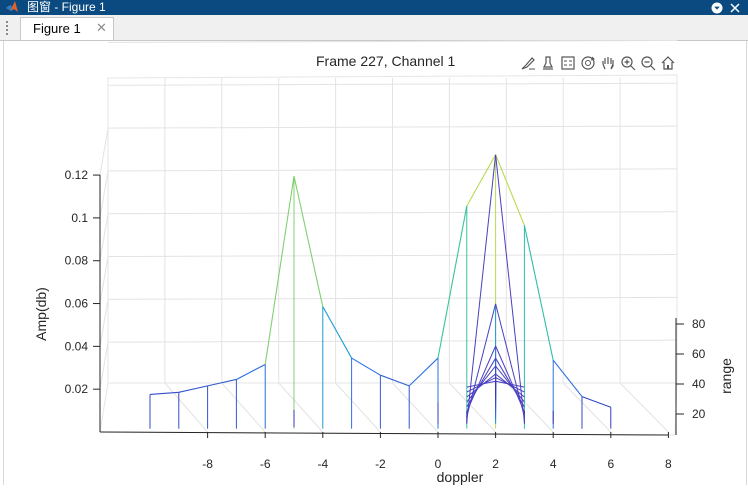 Image resolution: width=748 pixels, height=488 pixels. What do you see at coordinates (207, 464) in the screenshot?
I see `x-tick-label: -8` at bounding box center [207, 464].